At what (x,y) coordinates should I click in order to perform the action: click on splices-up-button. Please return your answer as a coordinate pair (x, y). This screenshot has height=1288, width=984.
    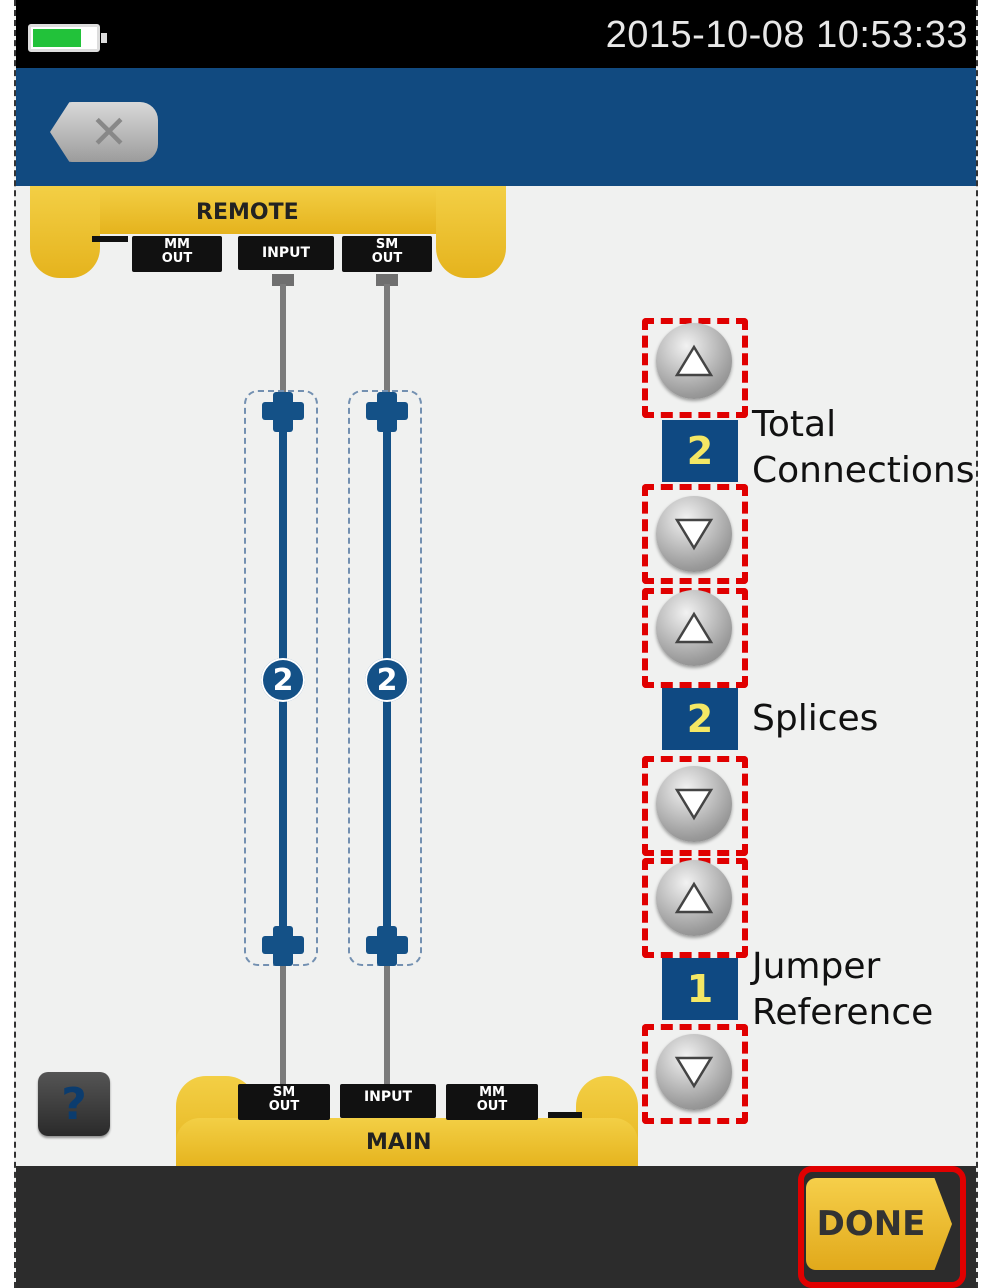
    Looking at the image, I should click on (694, 628).